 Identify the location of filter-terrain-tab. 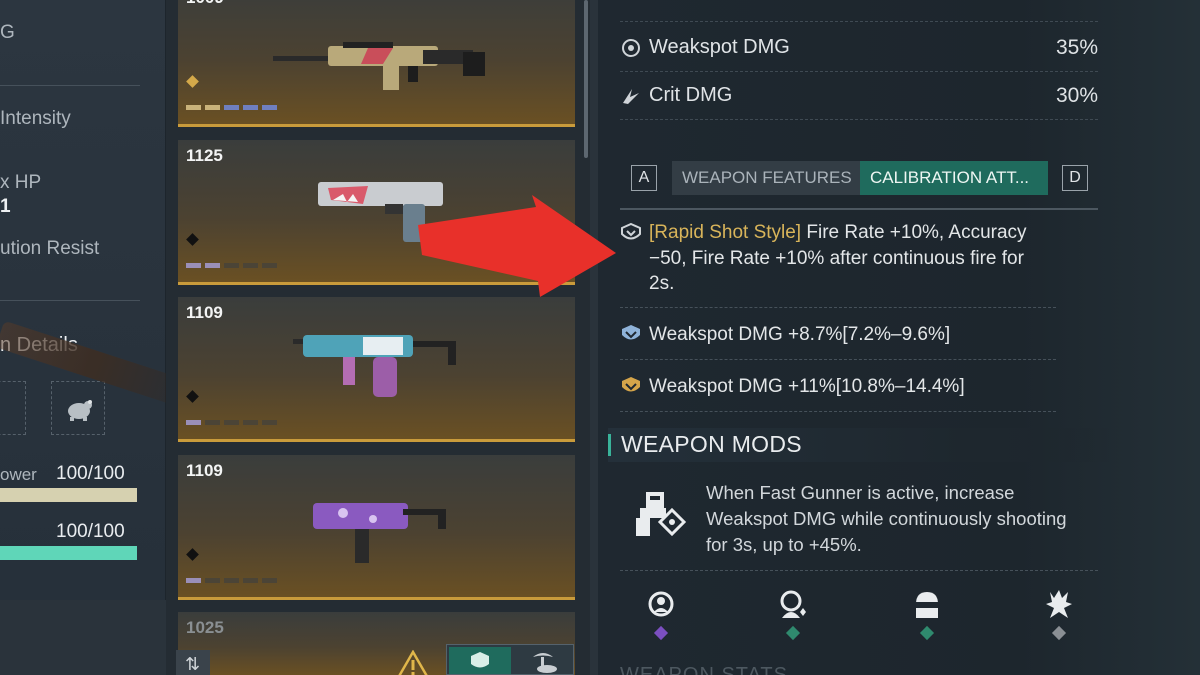
(543, 660).